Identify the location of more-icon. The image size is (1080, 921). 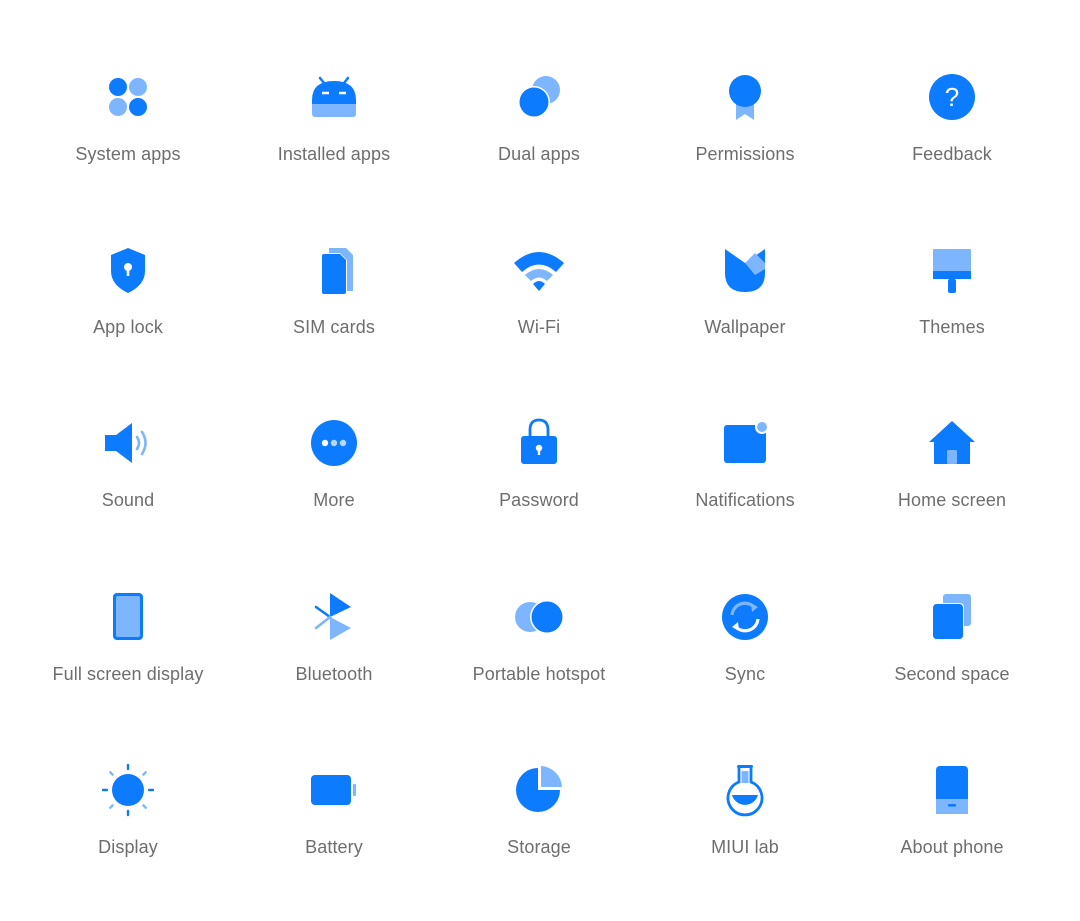
(334, 444).